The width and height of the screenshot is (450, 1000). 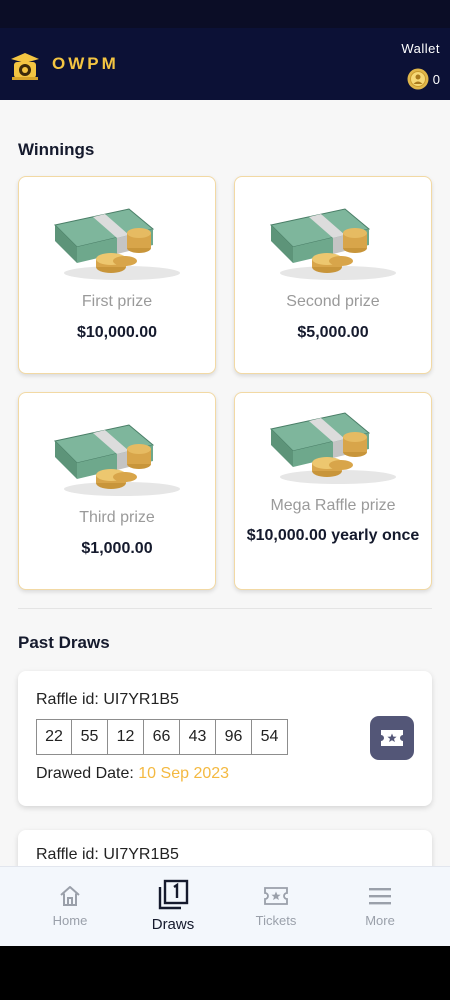 I want to click on system-nav-bar, so click(x=225, y=973).